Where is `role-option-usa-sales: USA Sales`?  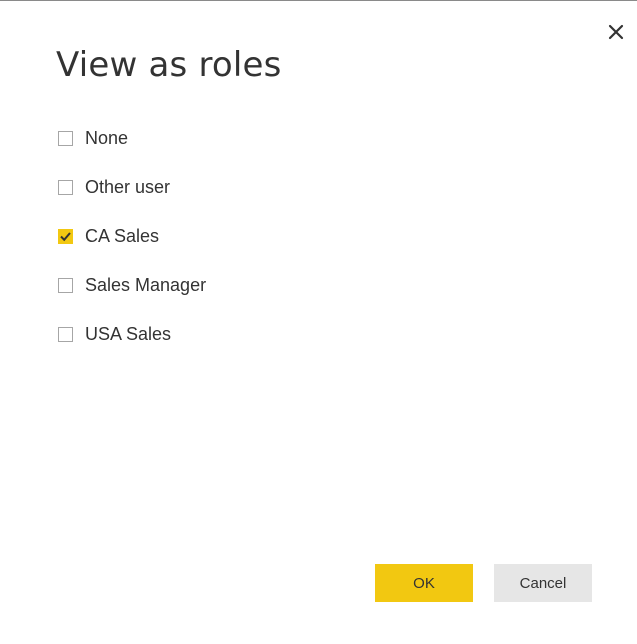
role-option-usa-sales: USA Sales is located at coordinates (132, 334).